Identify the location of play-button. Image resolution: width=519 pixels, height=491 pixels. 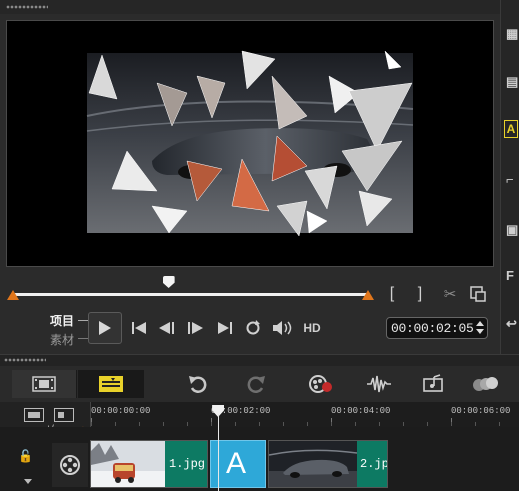
(105, 328).